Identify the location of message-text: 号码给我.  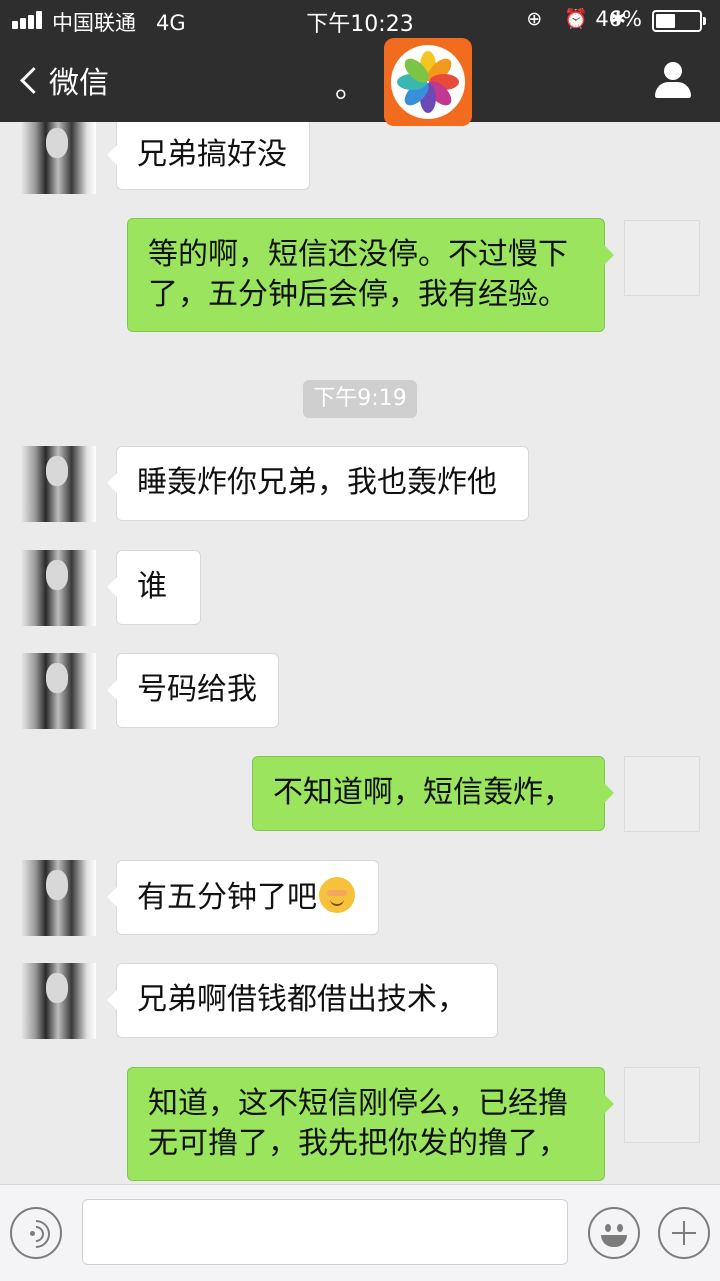
(197, 689).